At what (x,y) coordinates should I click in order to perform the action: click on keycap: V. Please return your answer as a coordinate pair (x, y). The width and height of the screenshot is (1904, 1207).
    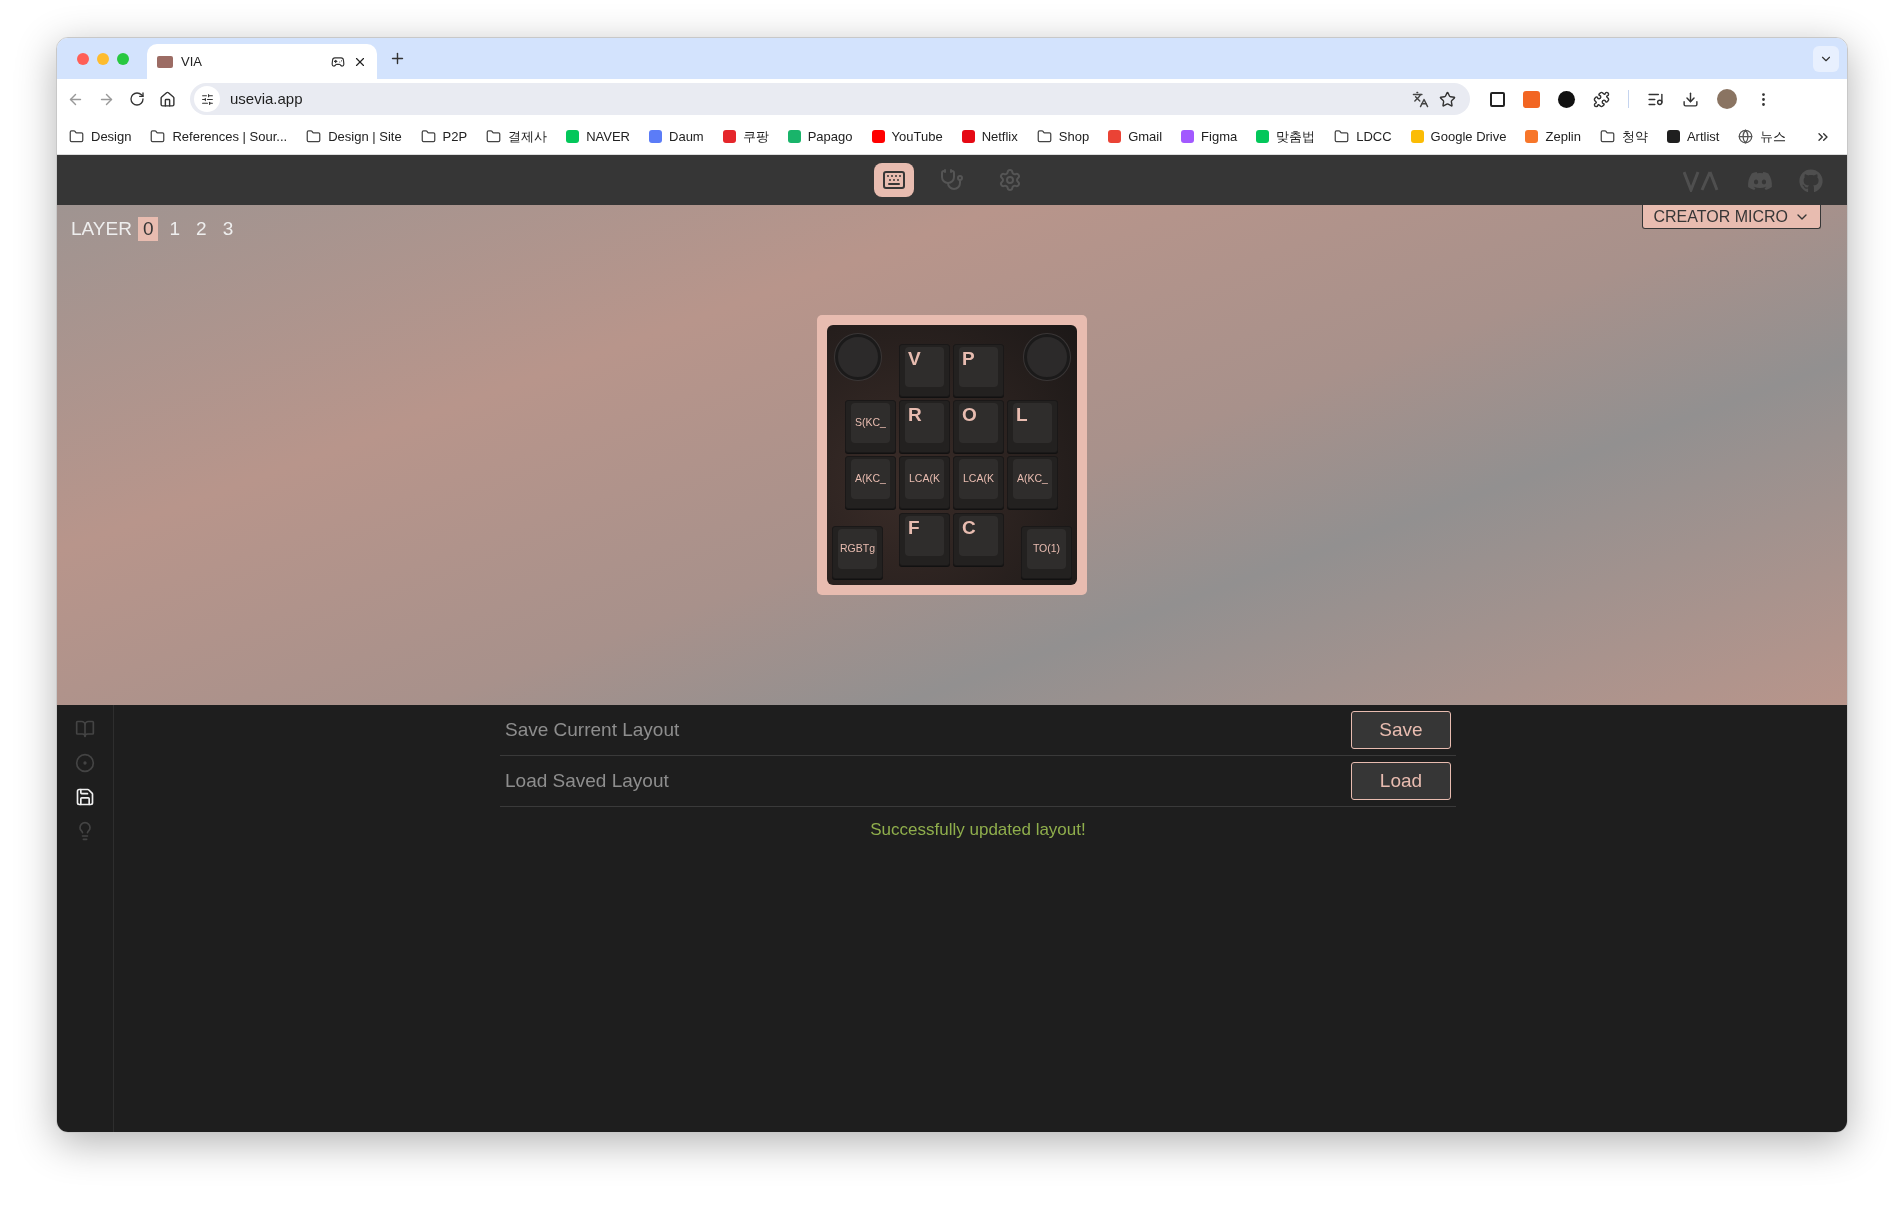
    Looking at the image, I should click on (924, 370).